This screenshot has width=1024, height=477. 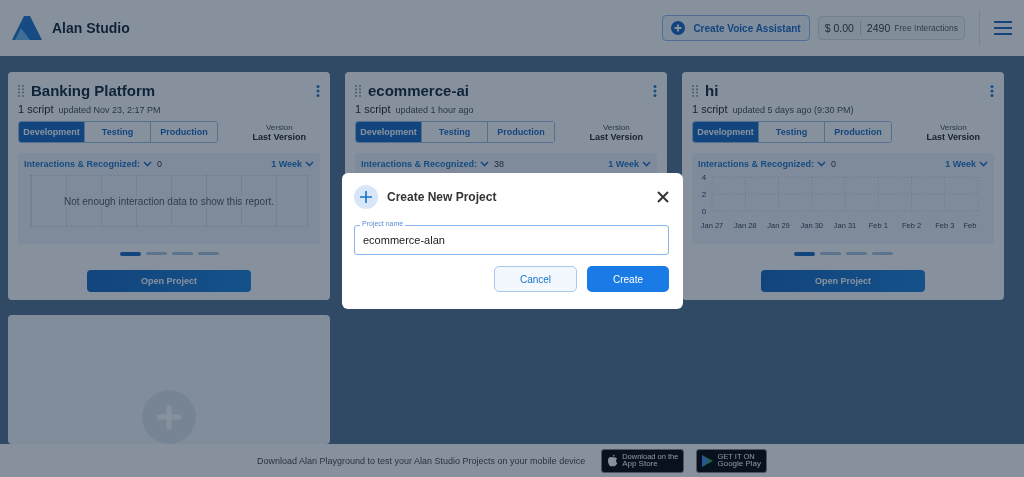 What do you see at coordinates (27, 28) in the screenshot?
I see `logo-icon` at bounding box center [27, 28].